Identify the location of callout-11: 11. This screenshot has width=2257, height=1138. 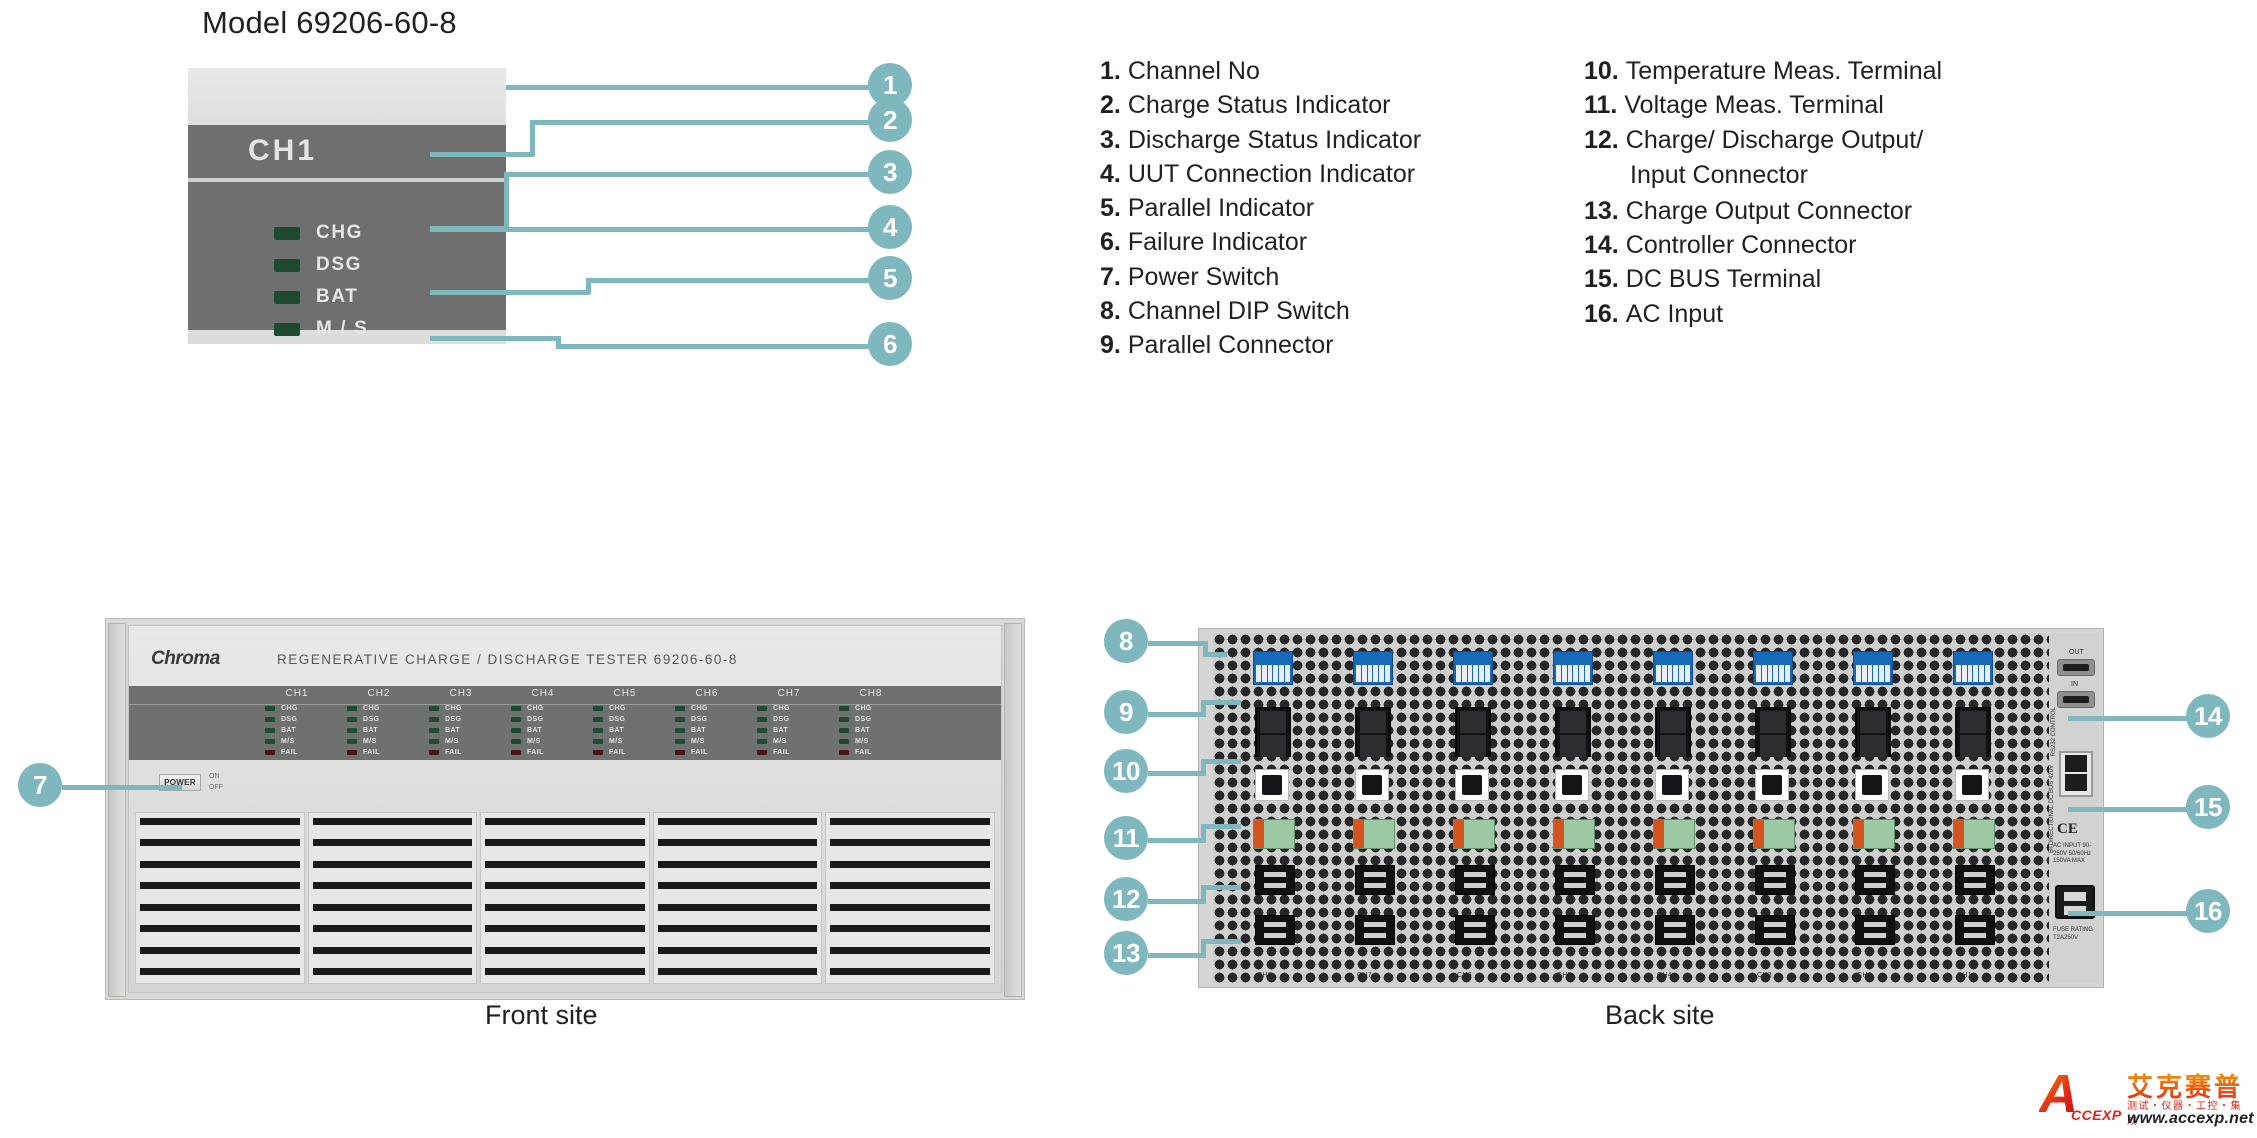
(1126, 838).